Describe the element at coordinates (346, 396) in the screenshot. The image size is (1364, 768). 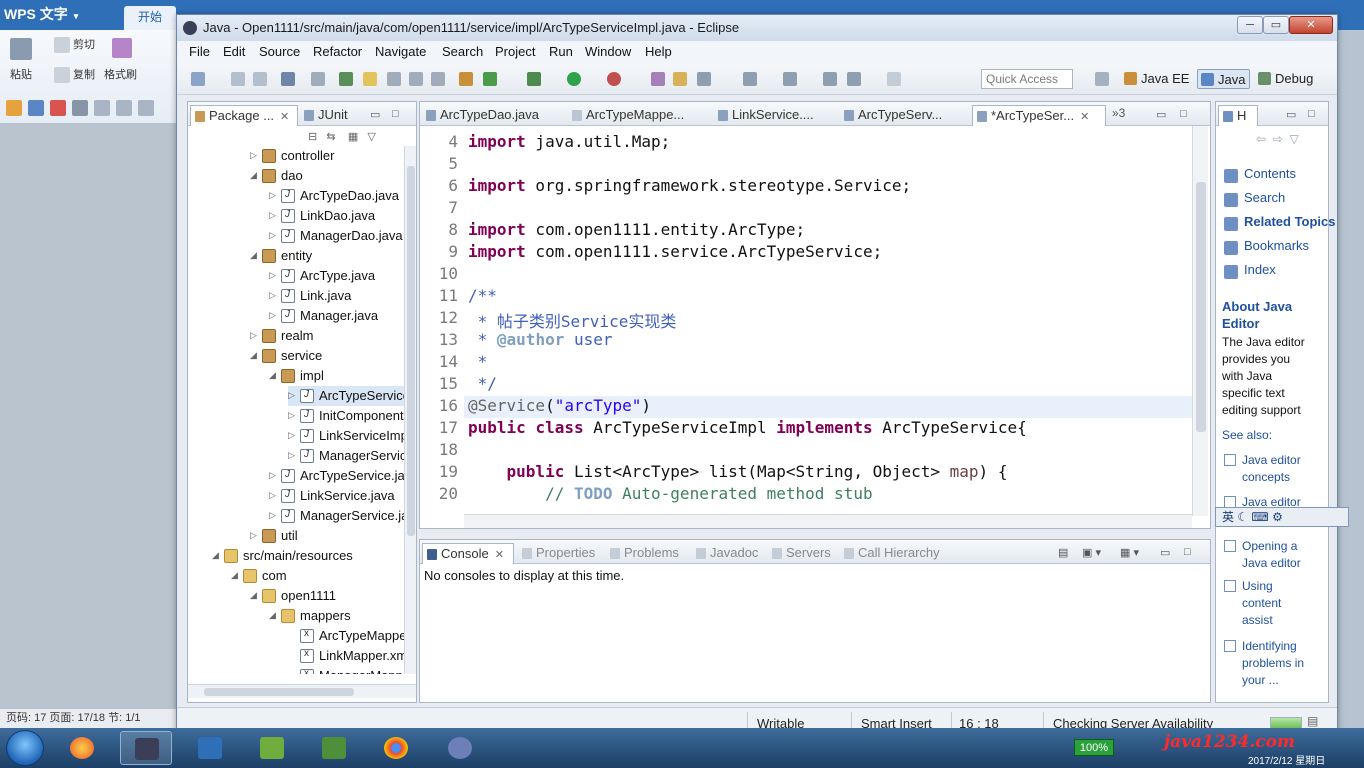
I see `tree-item: ▷ ArcTypeServiceImpl.java` at that location.